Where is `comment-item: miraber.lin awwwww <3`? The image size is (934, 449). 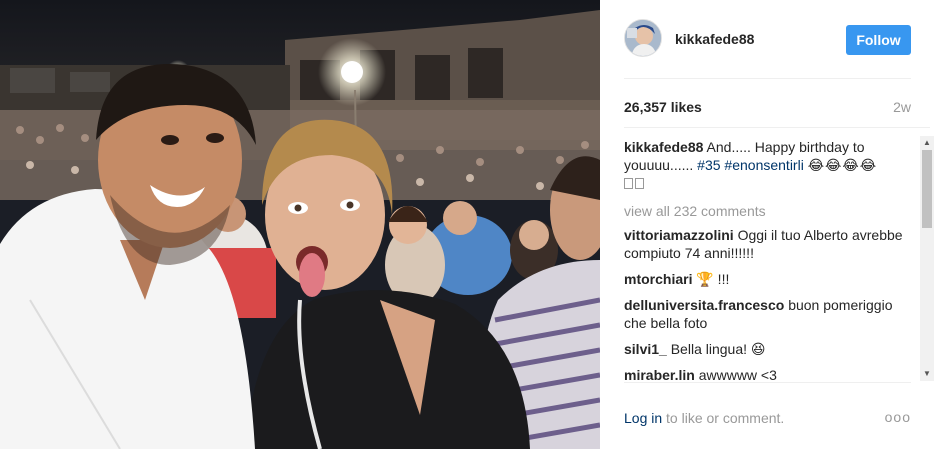 comment-item: miraber.lin awwwww <3 is located at coordinates (769, 373).